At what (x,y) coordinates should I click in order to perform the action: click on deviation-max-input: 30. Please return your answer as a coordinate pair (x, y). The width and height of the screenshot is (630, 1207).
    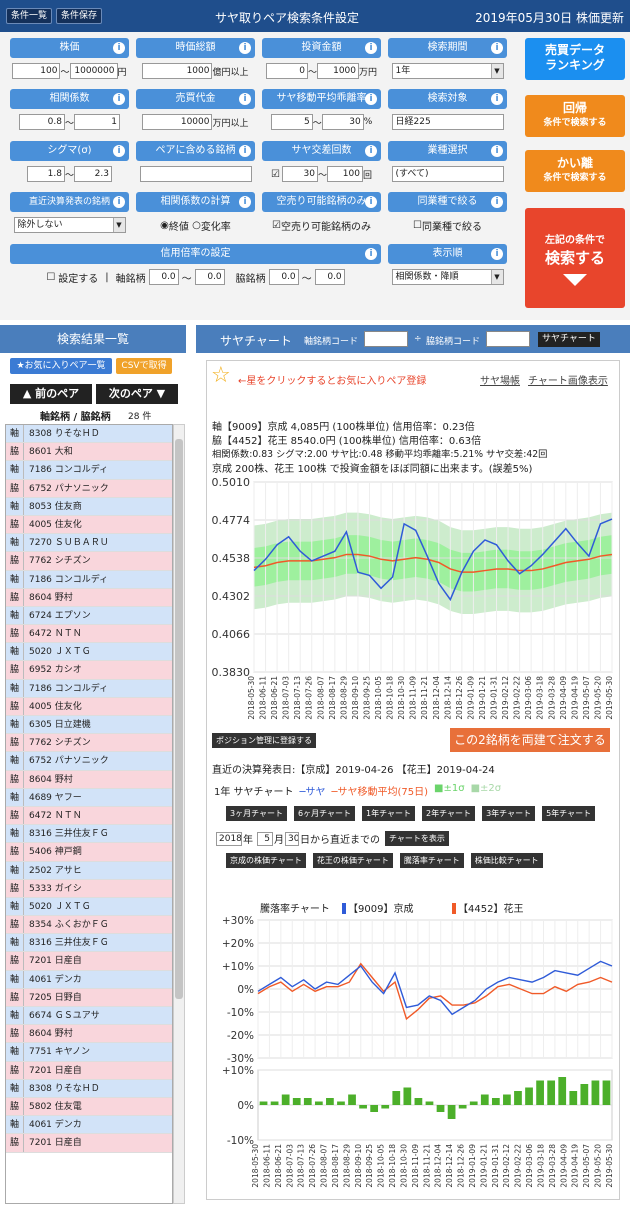
    Looking at the image, I should click on (342, 122).